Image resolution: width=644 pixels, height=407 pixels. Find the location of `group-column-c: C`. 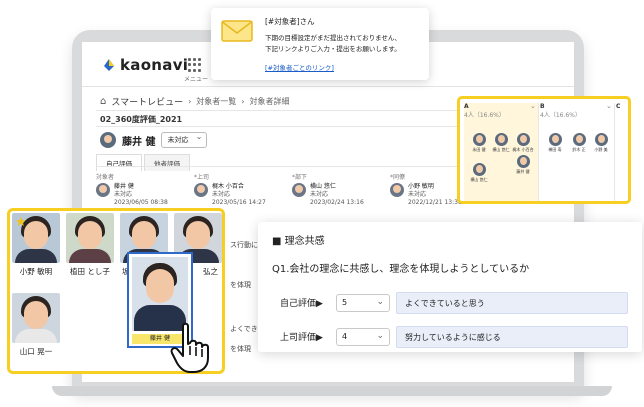

group-column-c: C is located at coordinates (622, 152).